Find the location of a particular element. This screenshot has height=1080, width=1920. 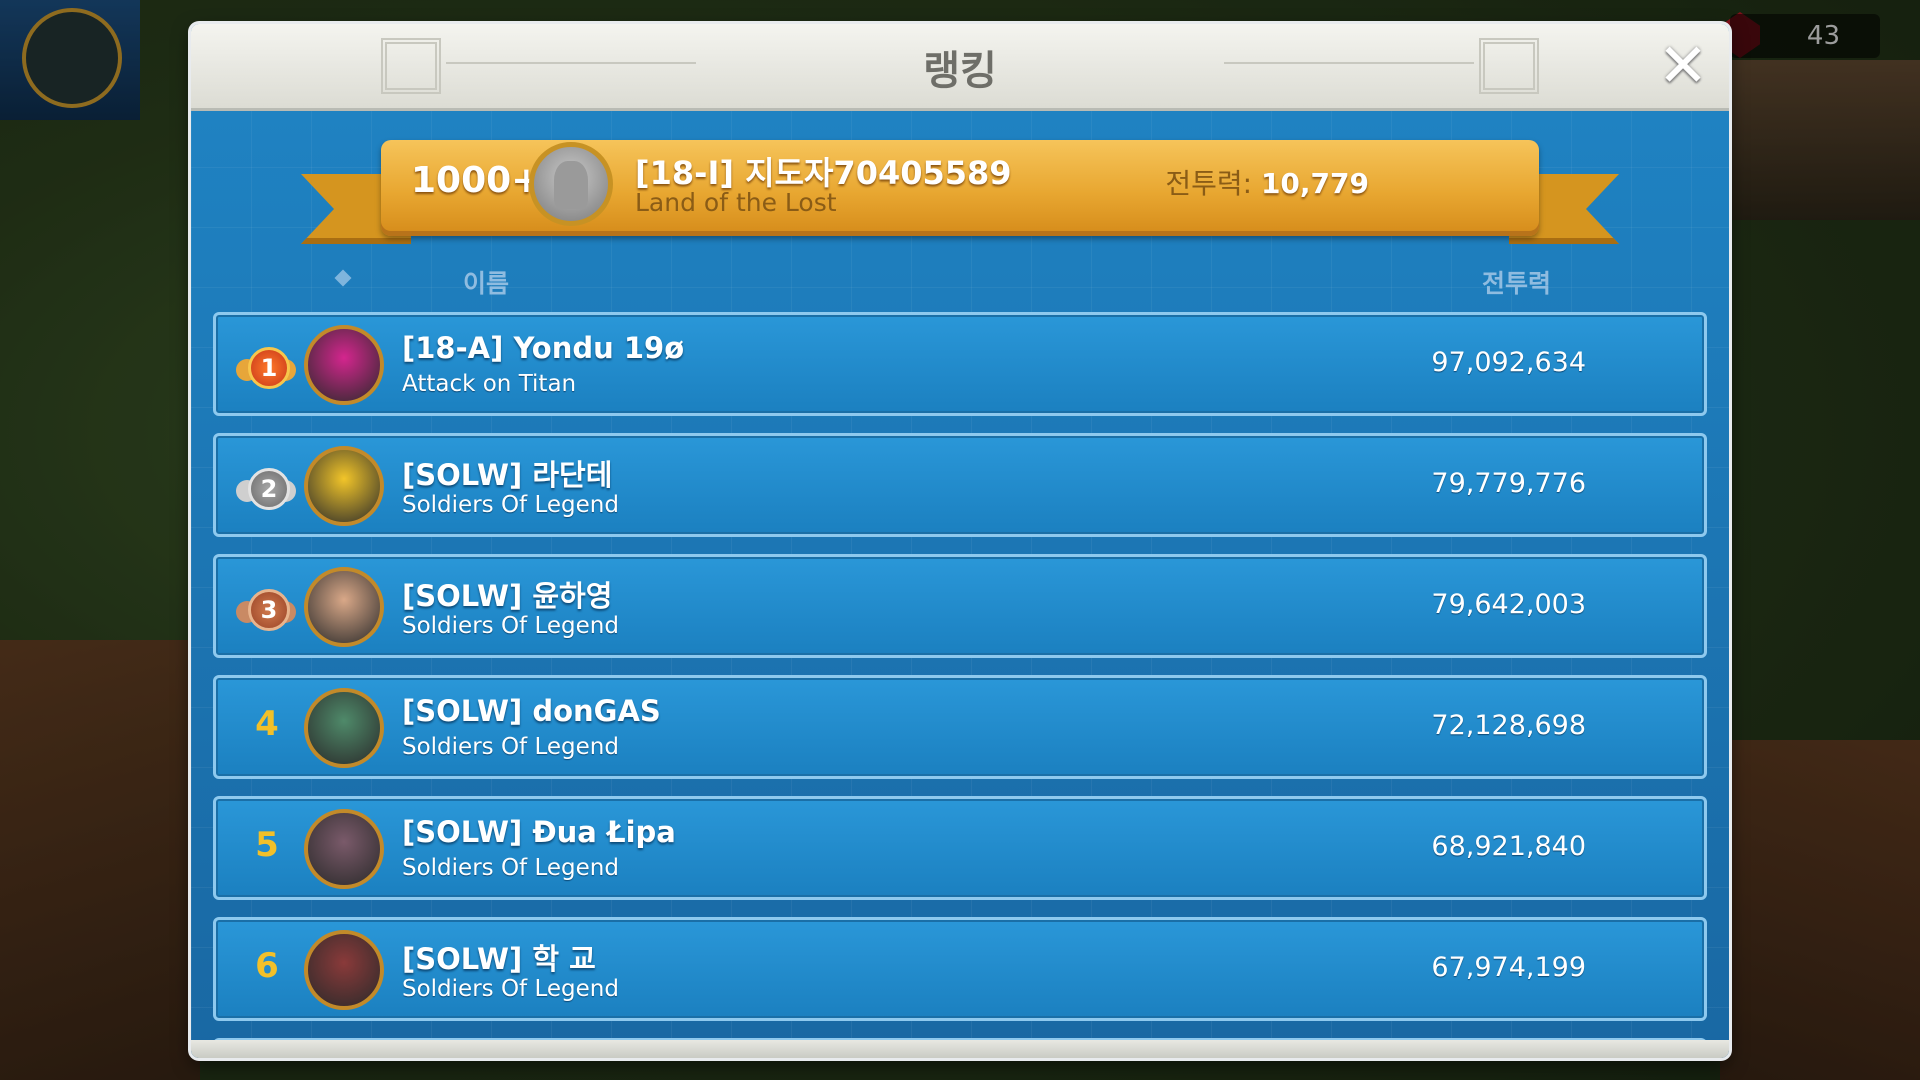

dialog-titlebar: 랭킹 ✕ is located at coordinates (960, 67).